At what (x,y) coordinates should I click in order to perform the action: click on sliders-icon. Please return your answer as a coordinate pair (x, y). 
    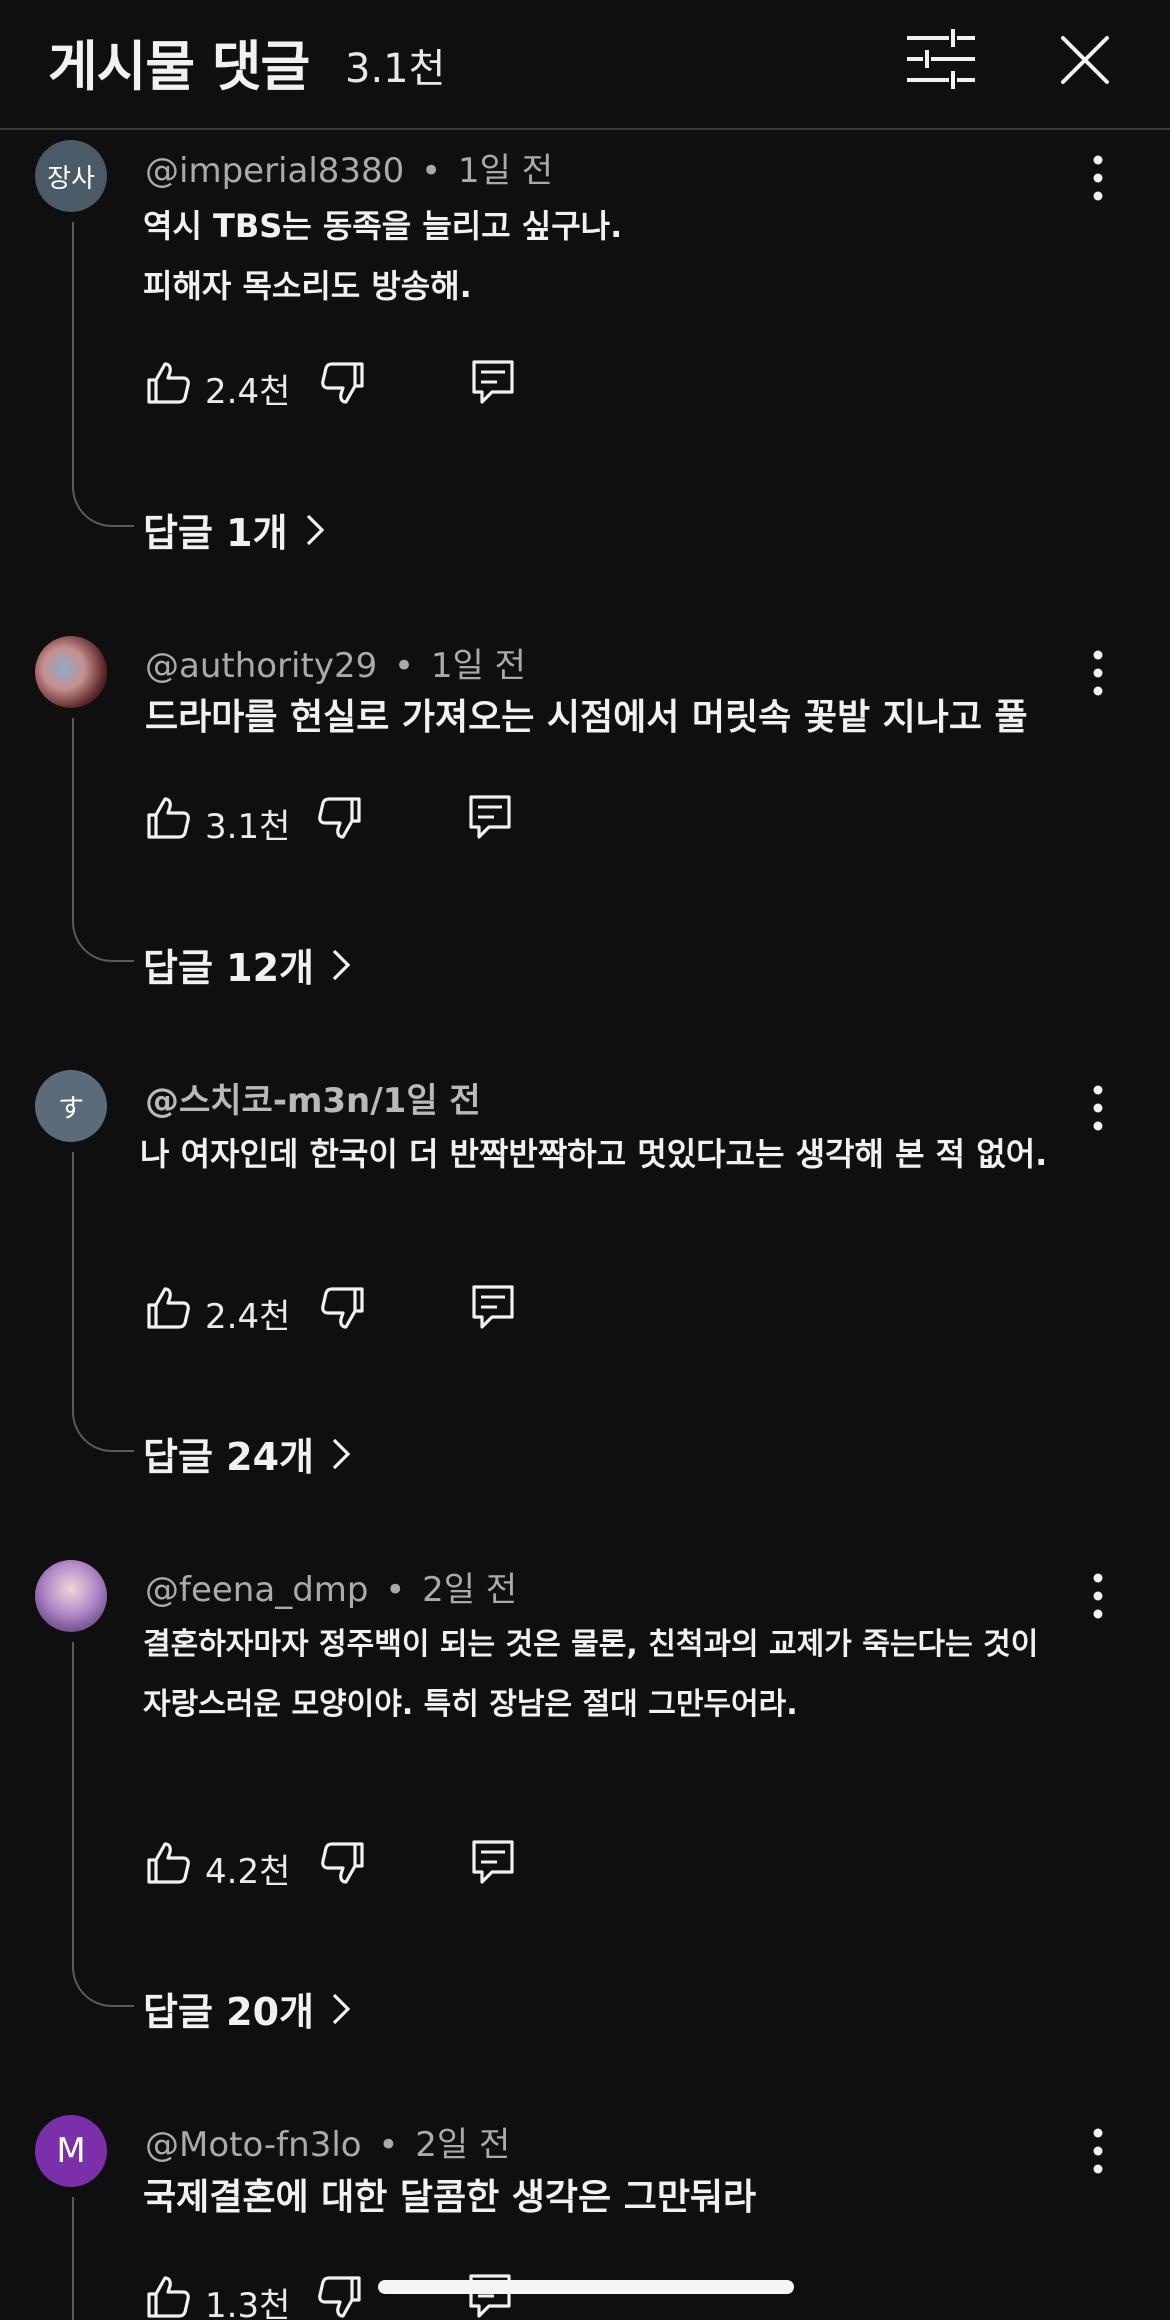
    Looking at the image, I should click on (941, 59).